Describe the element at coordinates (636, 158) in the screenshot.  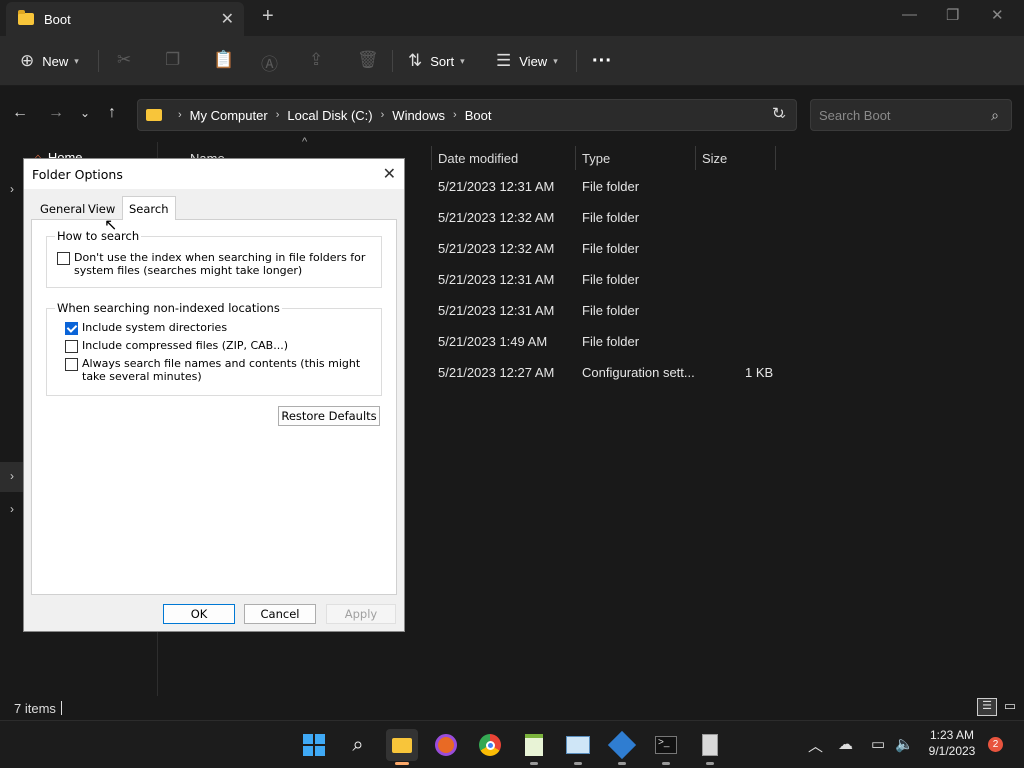
I see `column-header-type: Type` at that location.